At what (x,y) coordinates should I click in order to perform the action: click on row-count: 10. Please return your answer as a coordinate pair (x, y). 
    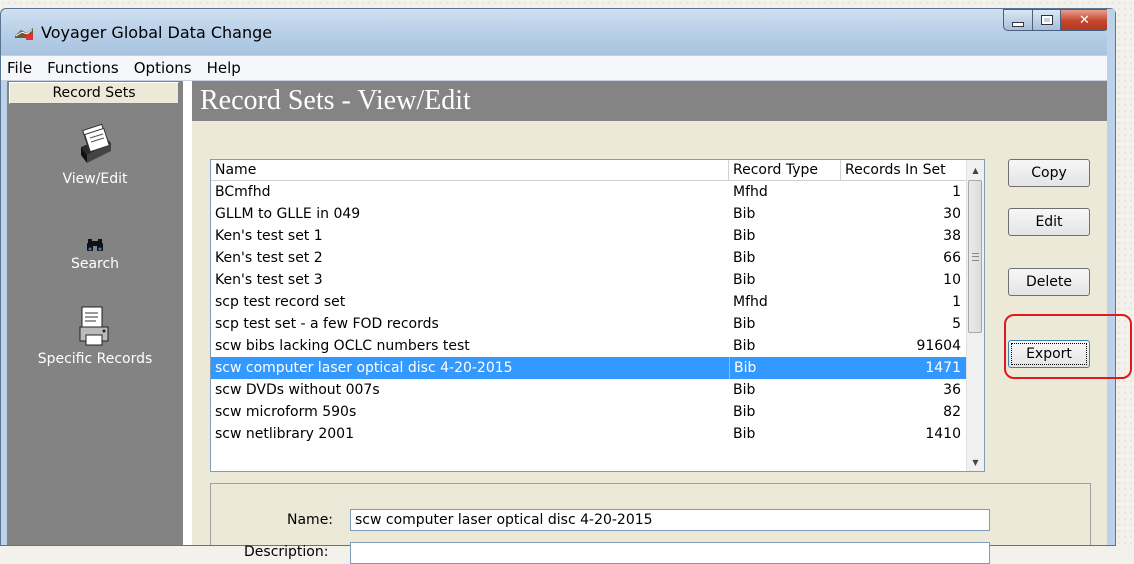
    Looking at the image, I should click on (952, 280).